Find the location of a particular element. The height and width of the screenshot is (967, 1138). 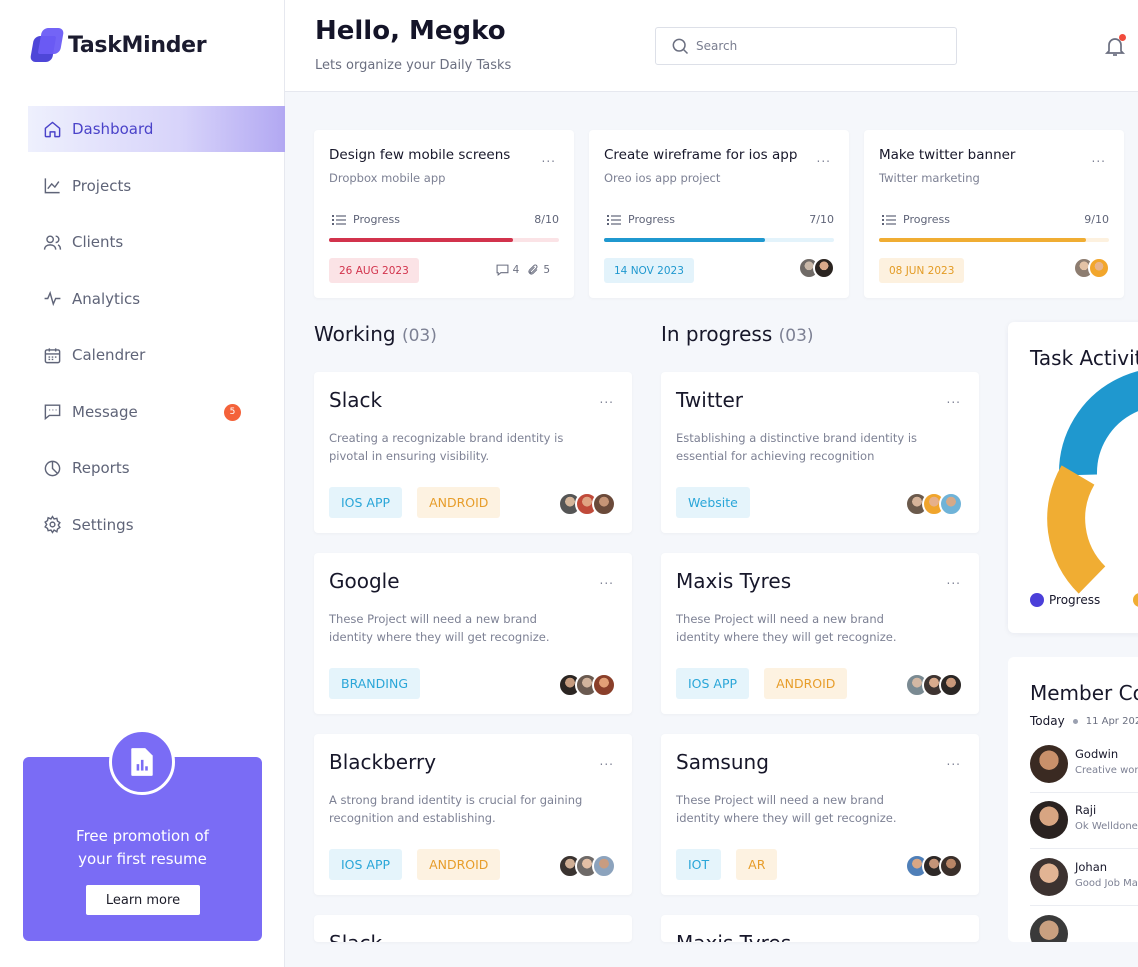

paperclip-icon is located at coordinates (533, 269).